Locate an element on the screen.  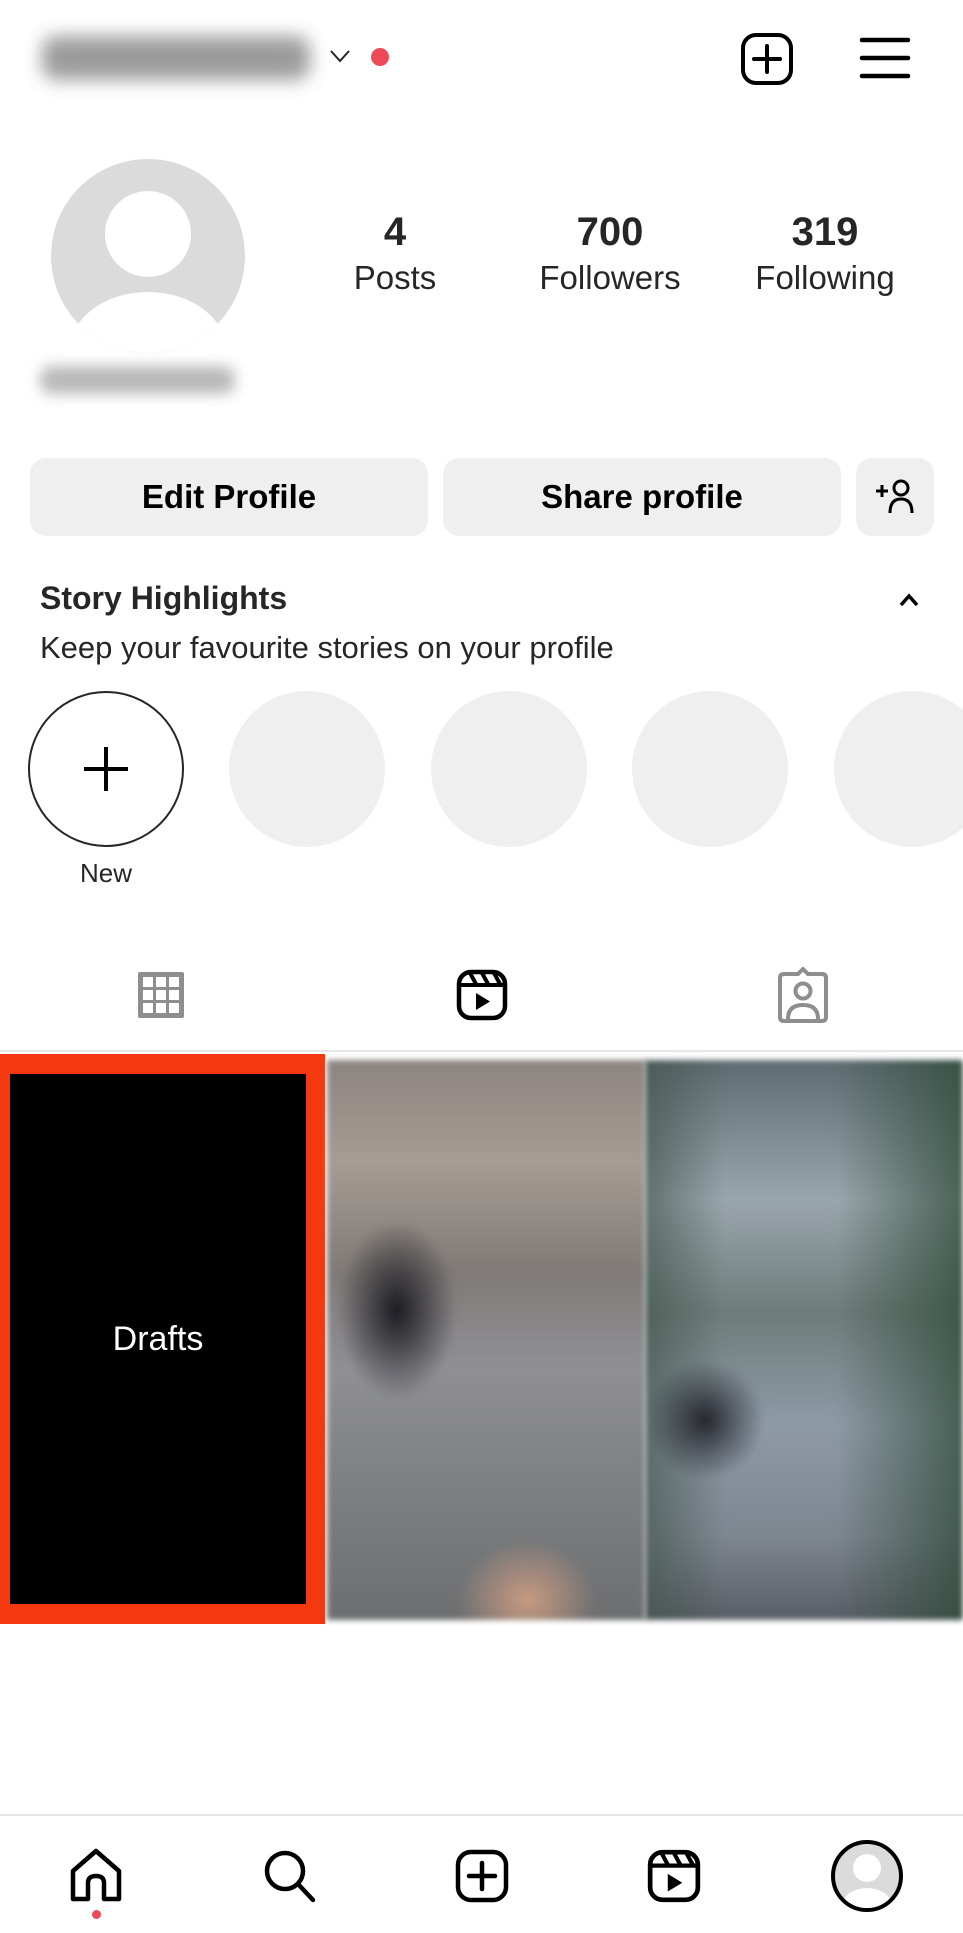
tab-tagged is located at coordinates (802, 995).